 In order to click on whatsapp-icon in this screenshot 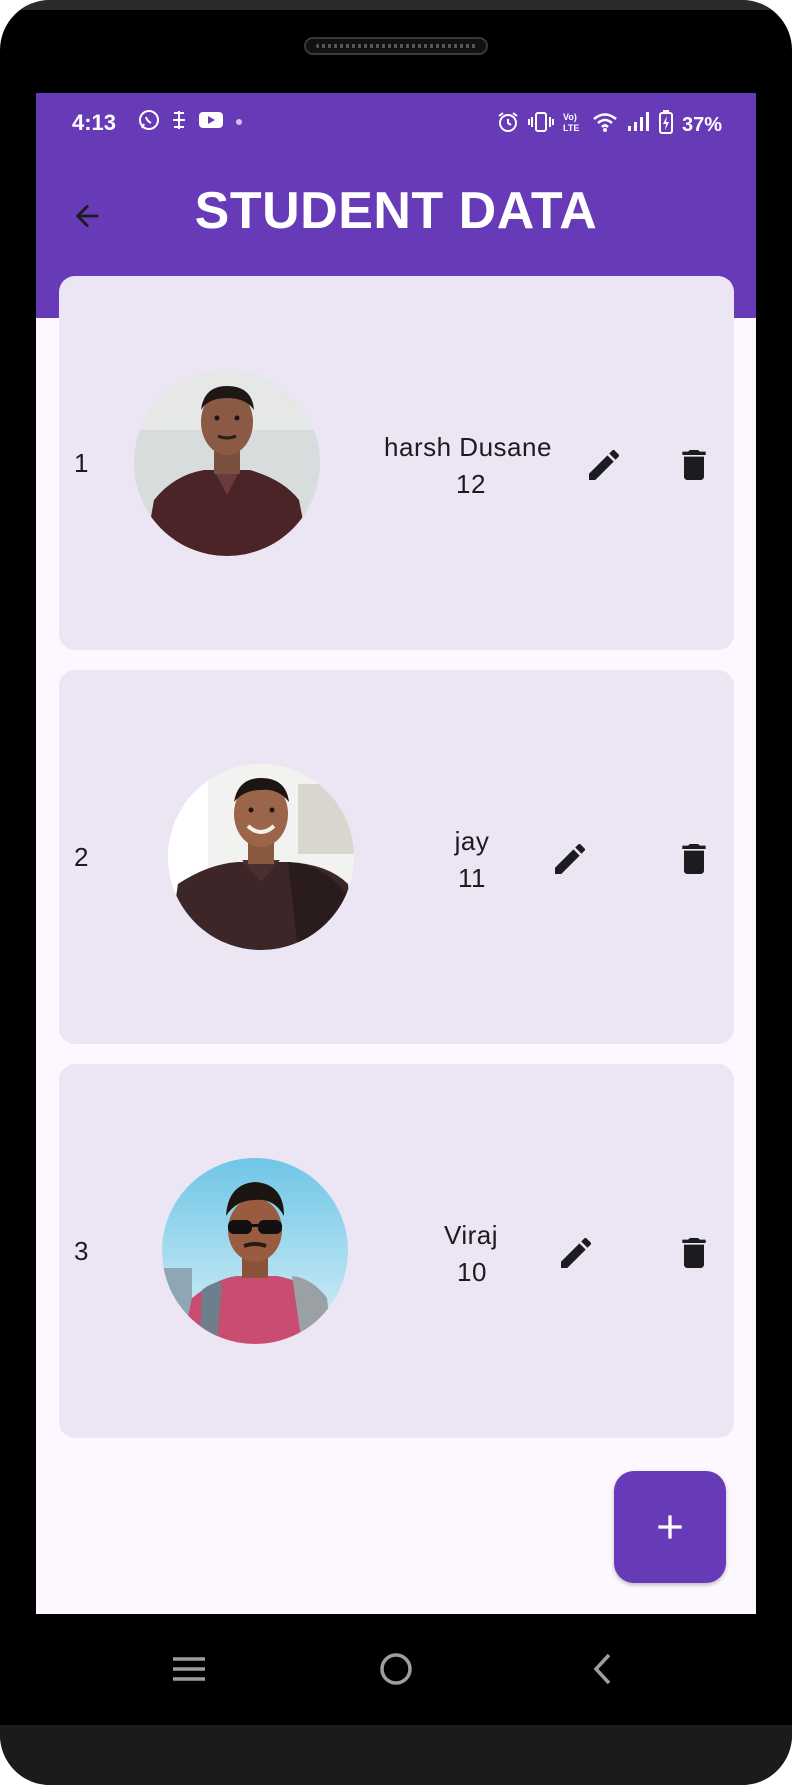, I will do `click(149, 122)`.